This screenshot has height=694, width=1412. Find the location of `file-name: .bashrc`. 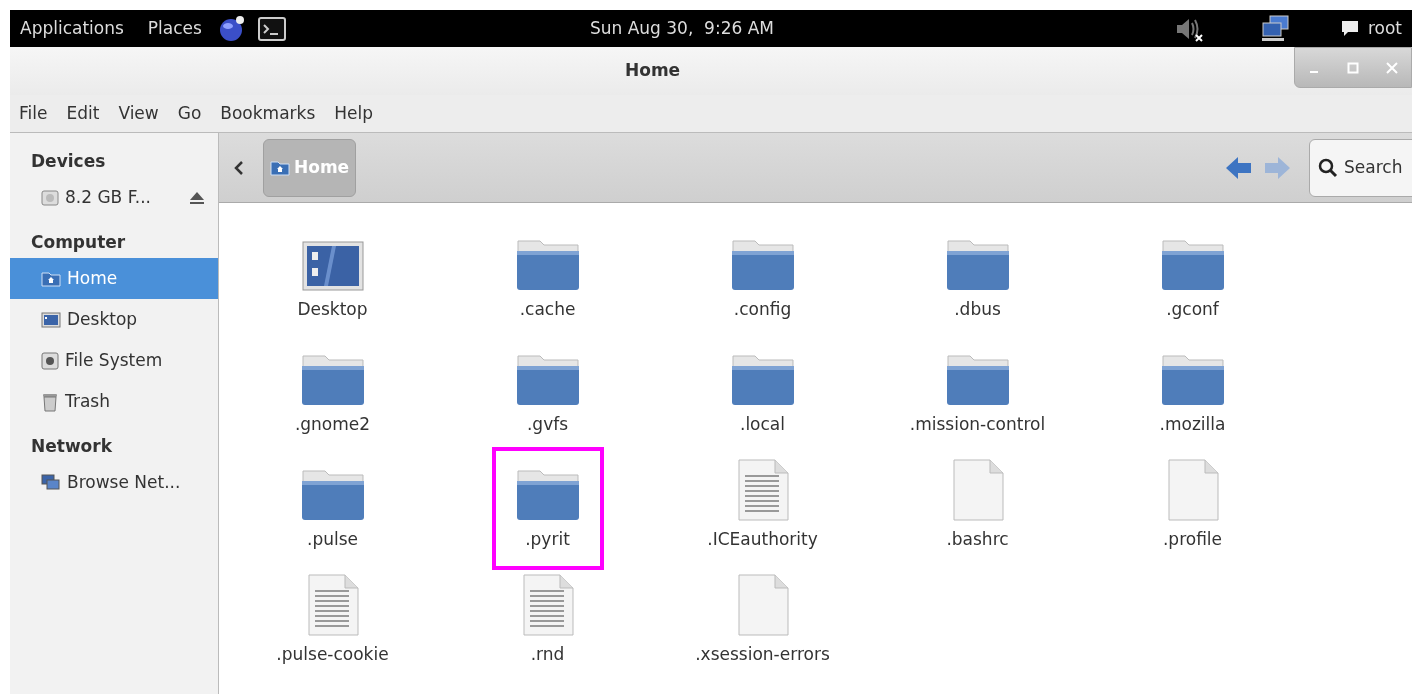

file-name: .bashrc is located at coordinates (977, 539).